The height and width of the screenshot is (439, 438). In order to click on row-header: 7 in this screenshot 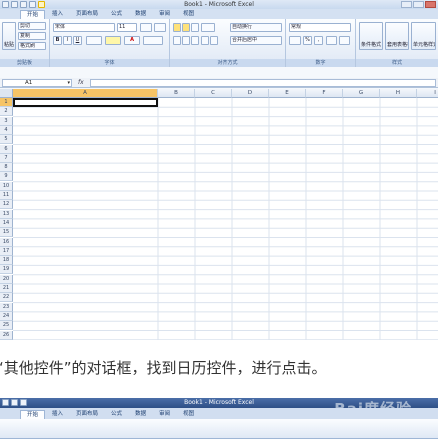, I will do `click(6, 158)`.